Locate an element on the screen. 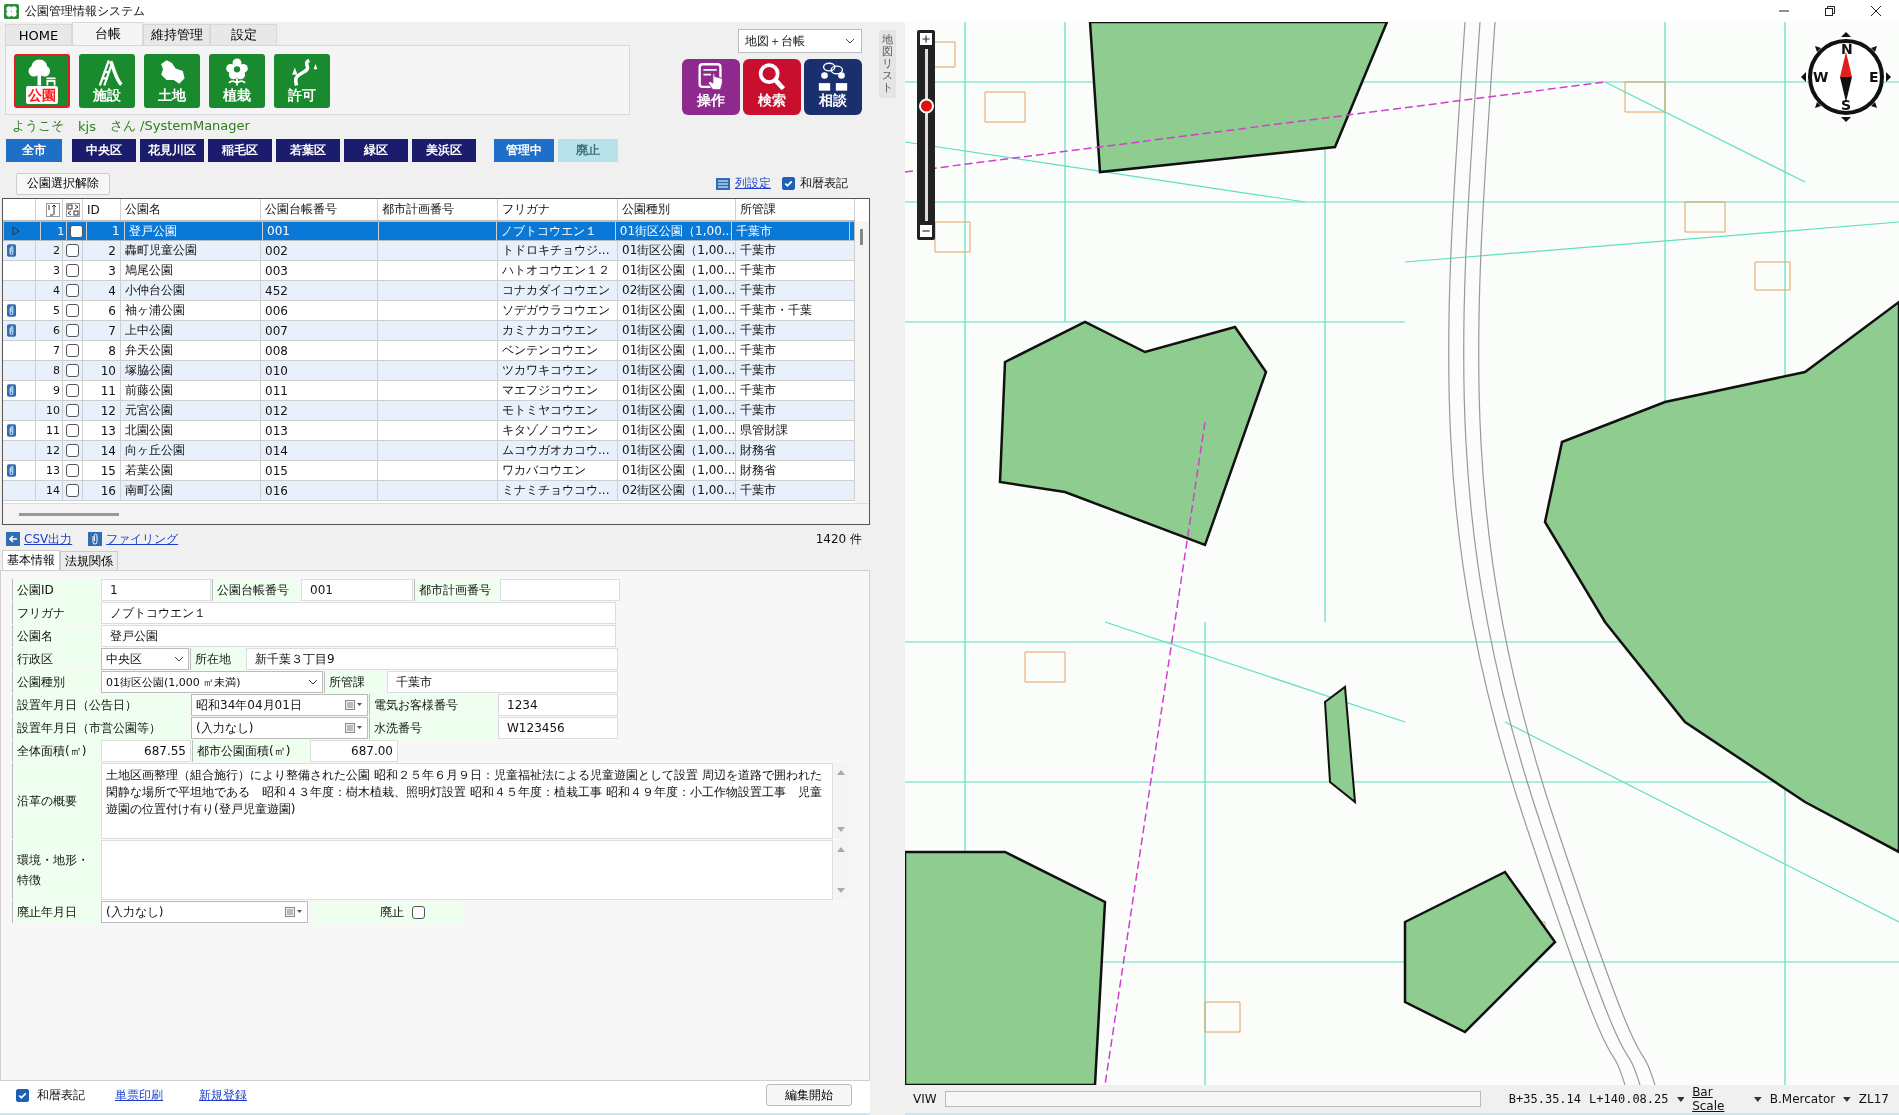 This screenshot has width=1899, height=1115. form-tab: 法規関係 is located at coordinates (89, 560).